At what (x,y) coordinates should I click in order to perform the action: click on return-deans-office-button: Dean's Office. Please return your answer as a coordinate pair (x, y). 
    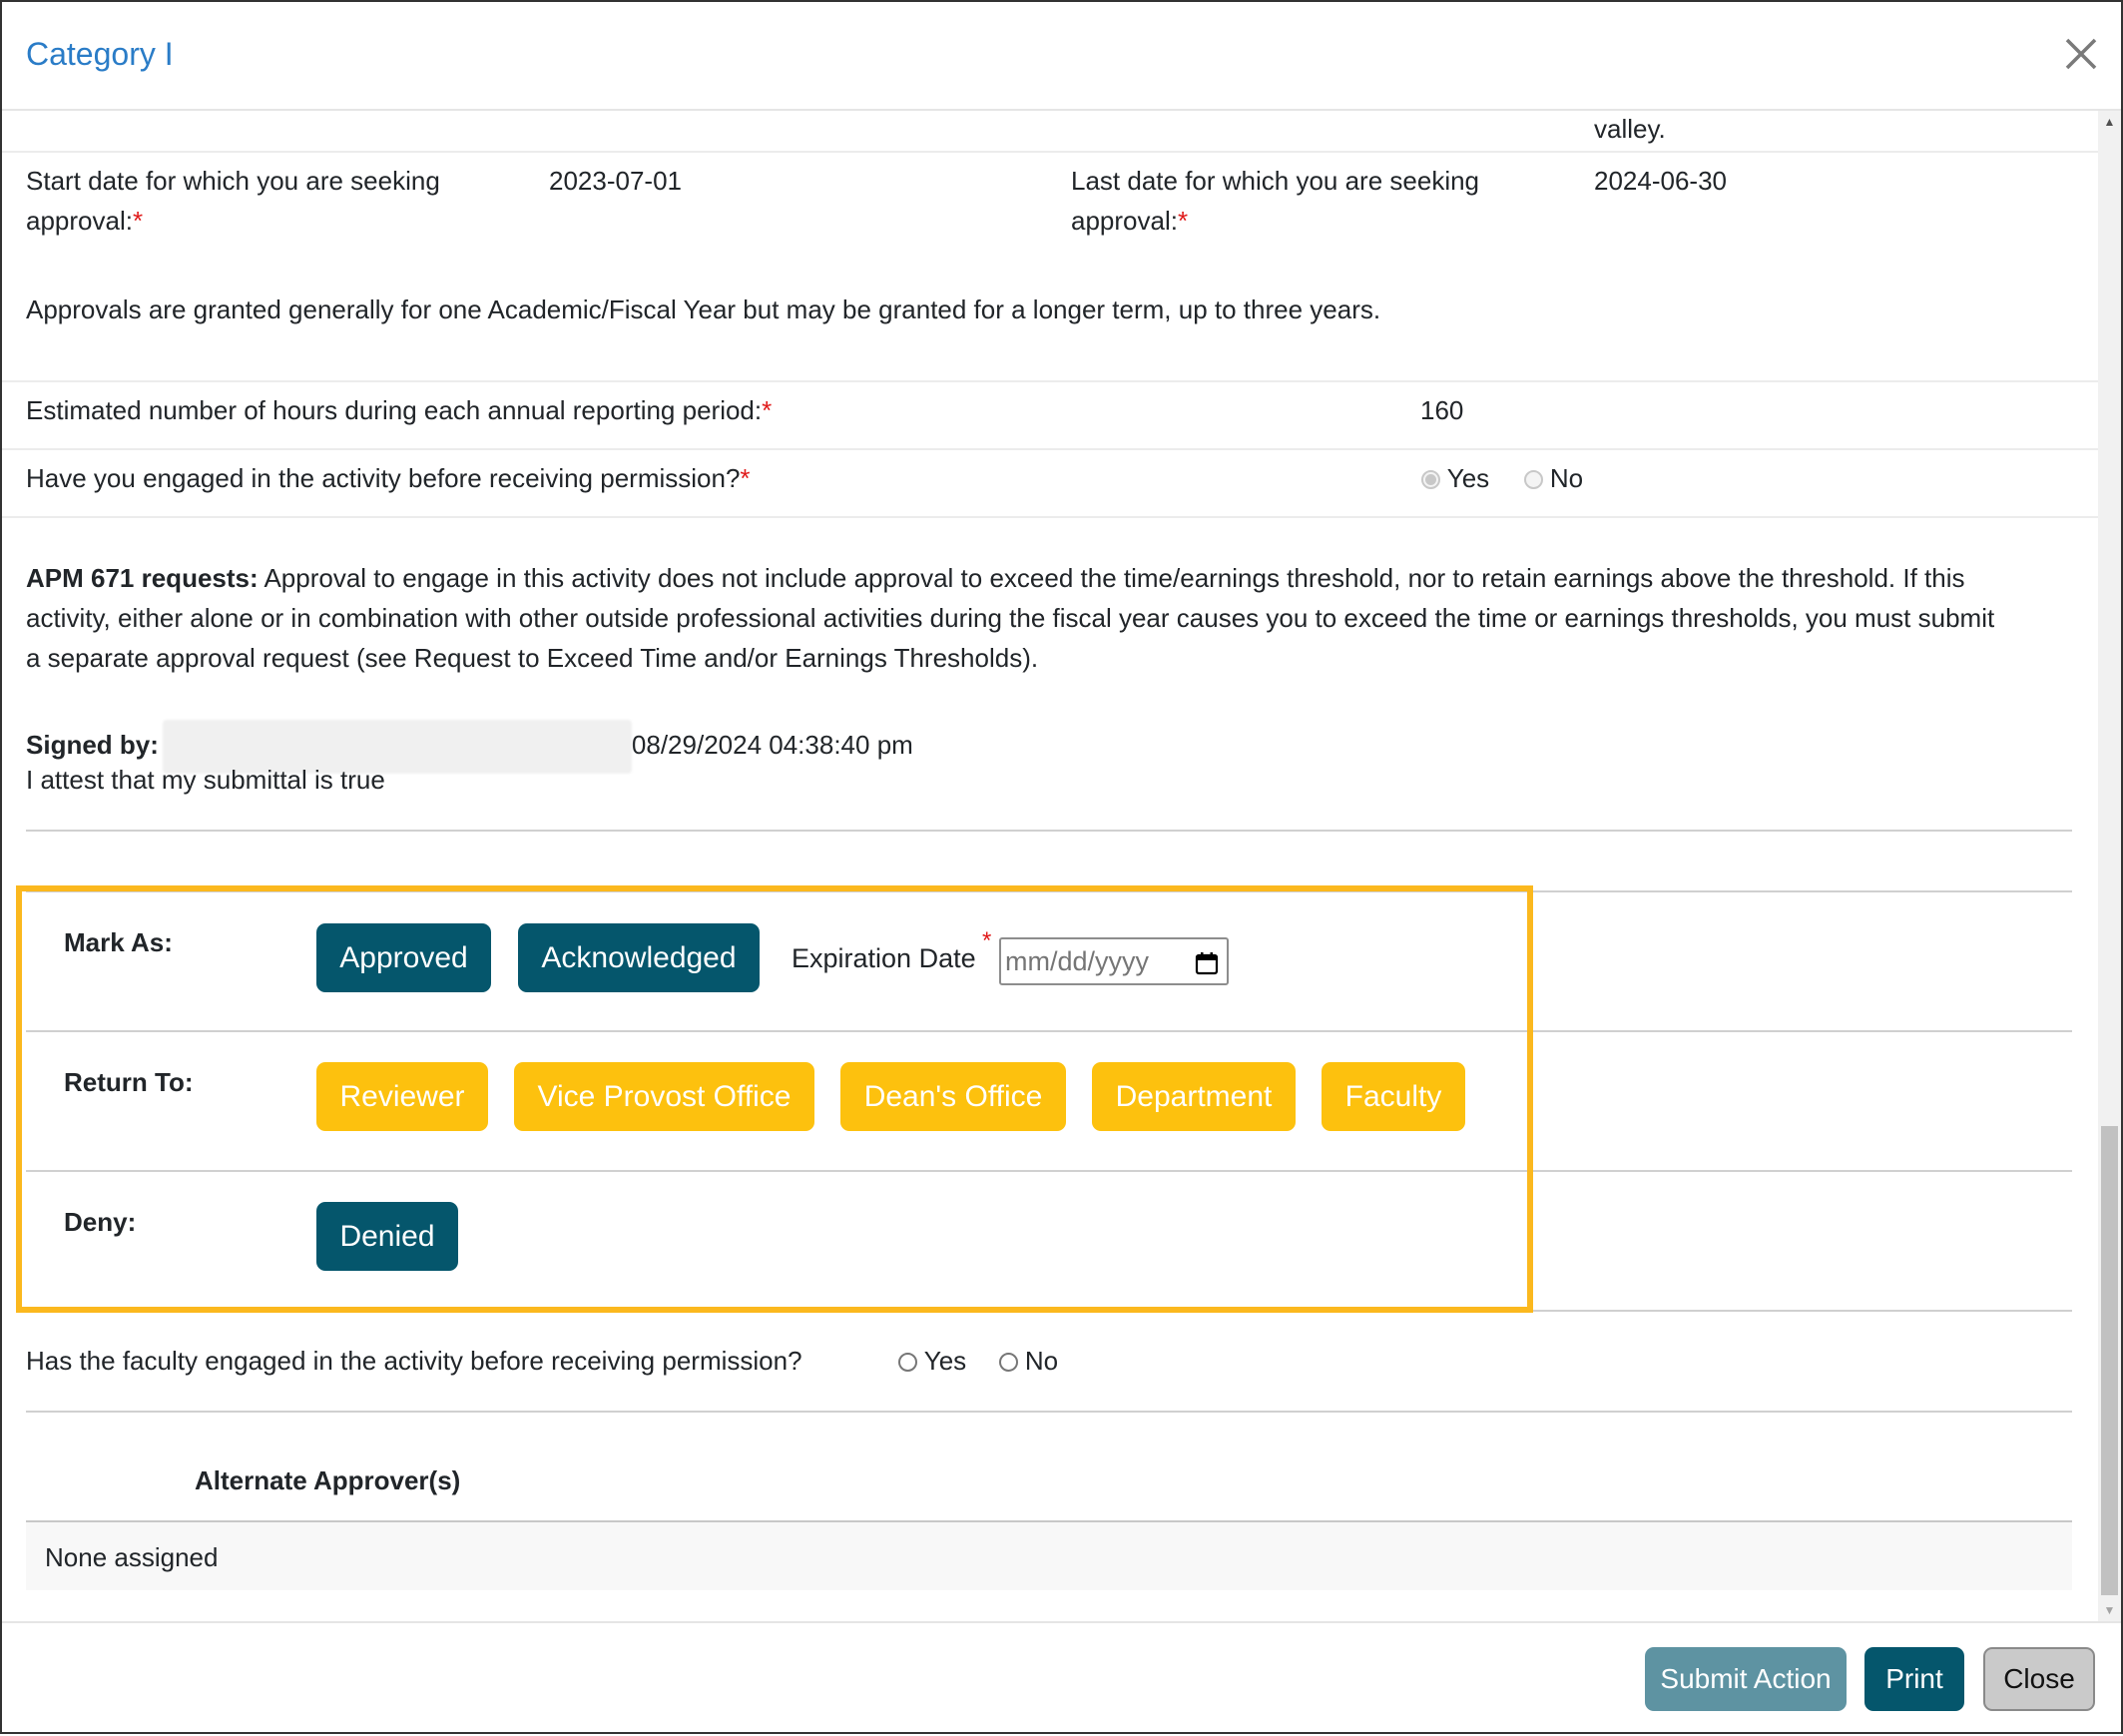
    Looking at the image, I should click on (953, 1096).